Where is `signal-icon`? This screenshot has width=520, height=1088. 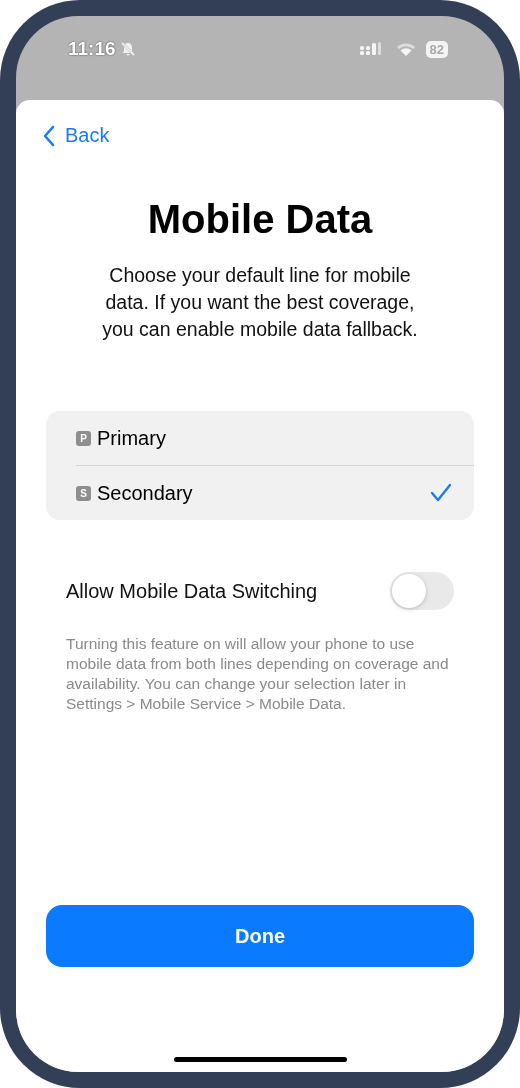 signal-icon is located at coordinates (370, 49).